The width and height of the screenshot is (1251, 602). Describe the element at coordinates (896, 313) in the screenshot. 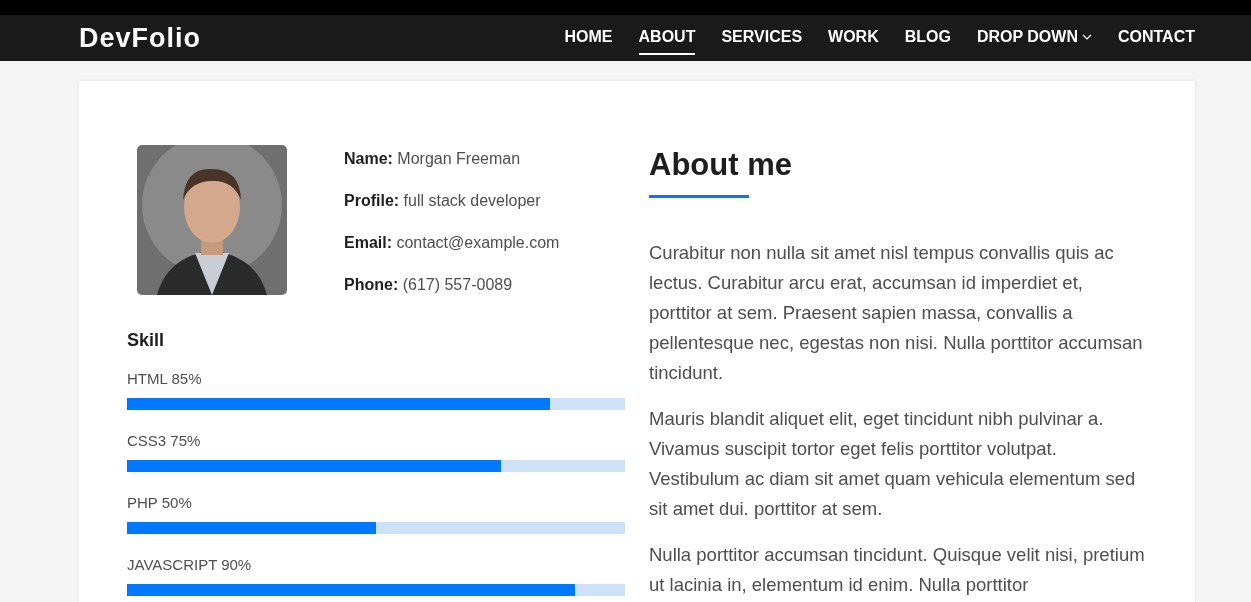

I see `paragraph: Curabitur non nulla sit amet nisl tempus convallis quis ac lectus. Curabitur arcu erat, accumsan id imperdiet et, porttitor at sem. Praesent sapien massa, convallis a pellentesque nec, egestas non nisi. Nulla porttitor accumsan tincidunt.` at that location.